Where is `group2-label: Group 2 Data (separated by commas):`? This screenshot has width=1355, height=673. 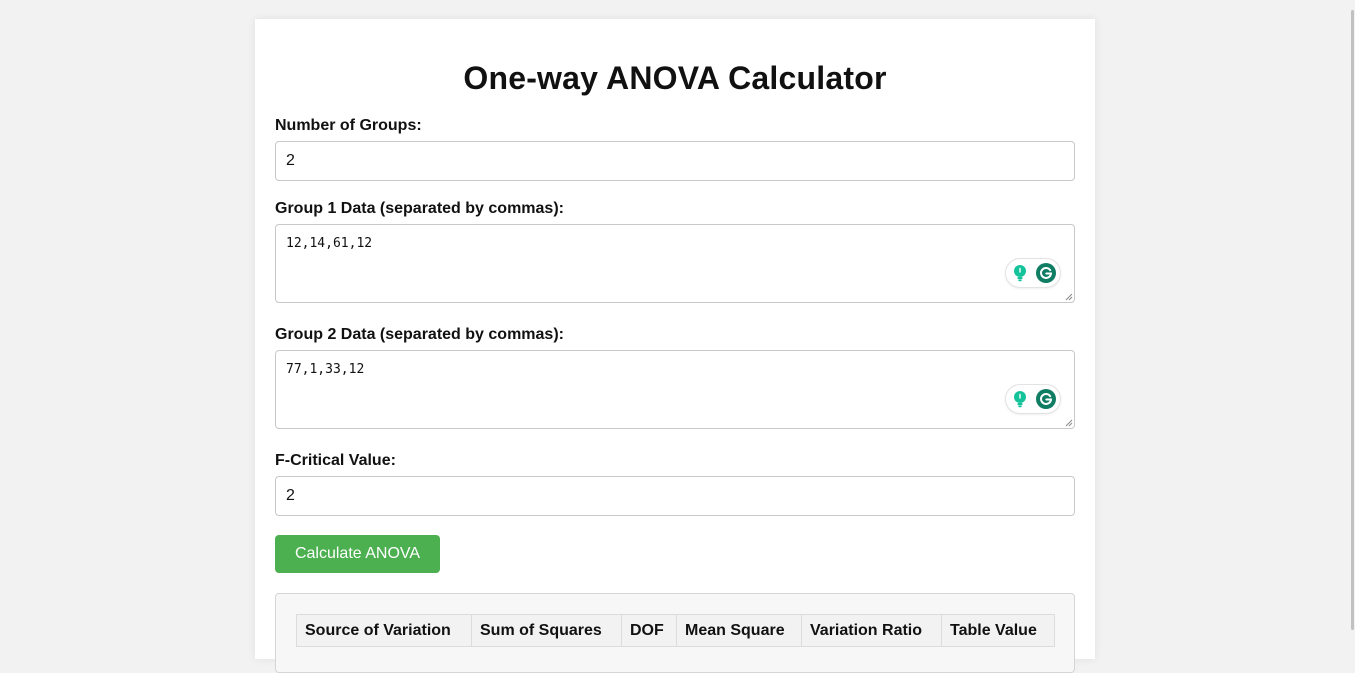
group2-label: Group 2 Data (separated by commas): is located at coordinates (419, 334).